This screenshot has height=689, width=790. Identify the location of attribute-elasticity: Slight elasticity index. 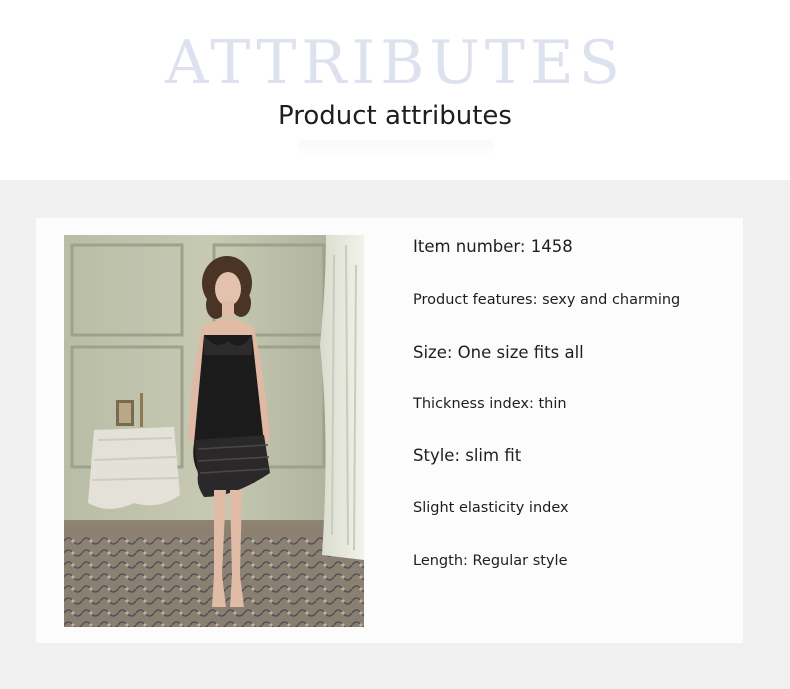
(491, 508).